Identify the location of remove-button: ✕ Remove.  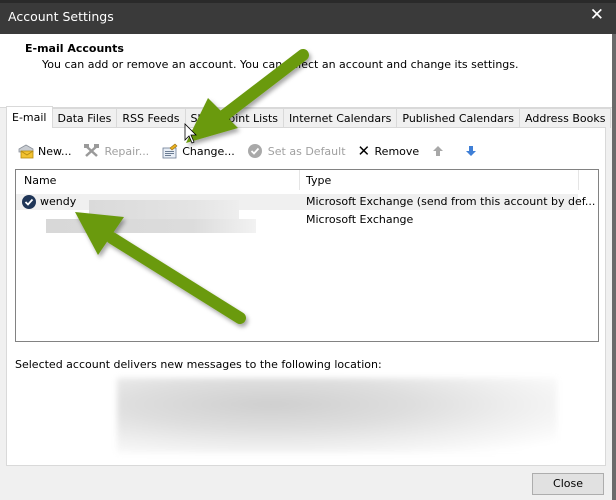
(389, 151).